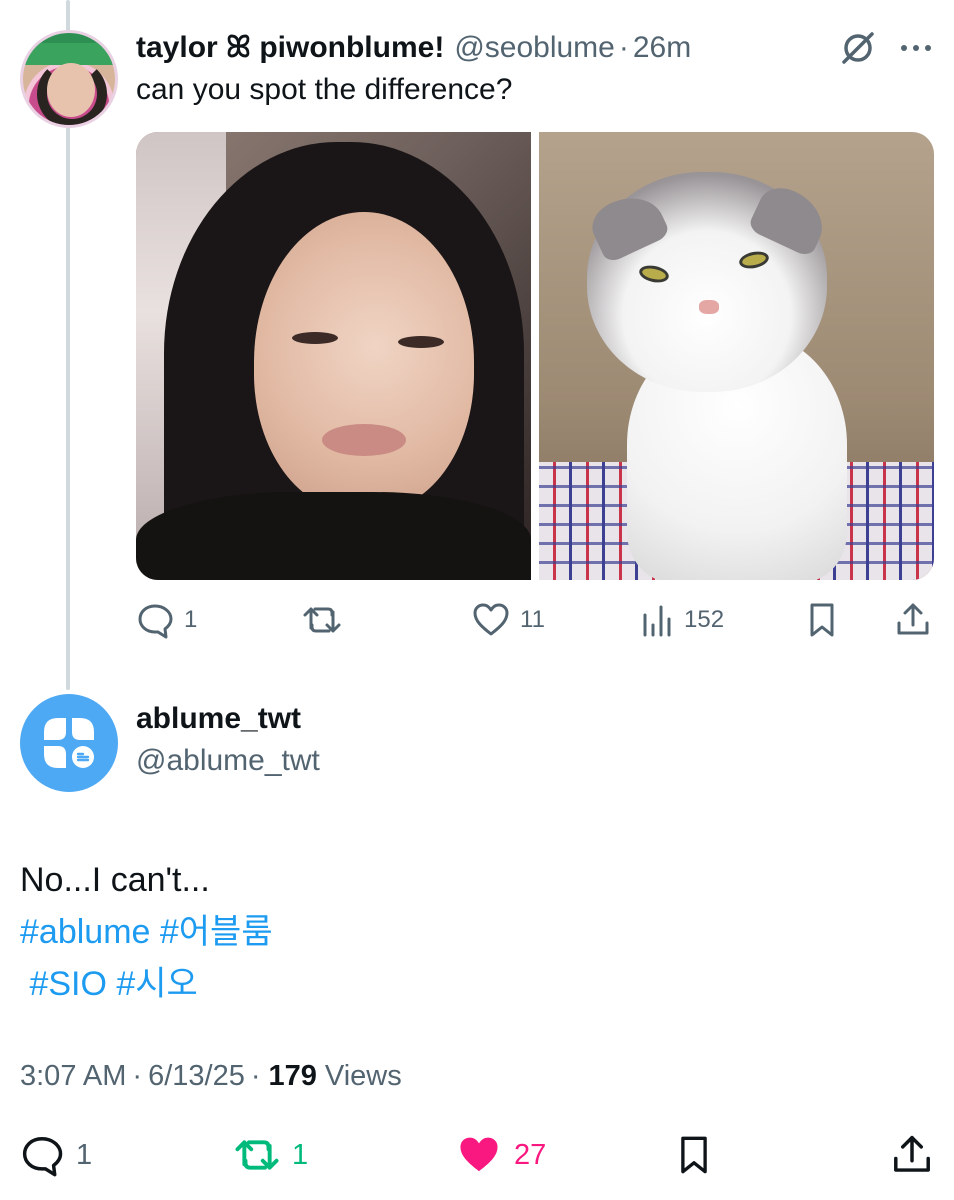  What do you see at coordinates (532, 619) in the screenshot?
I see `parent-like-count: 11` at bounding box center [532, 619].